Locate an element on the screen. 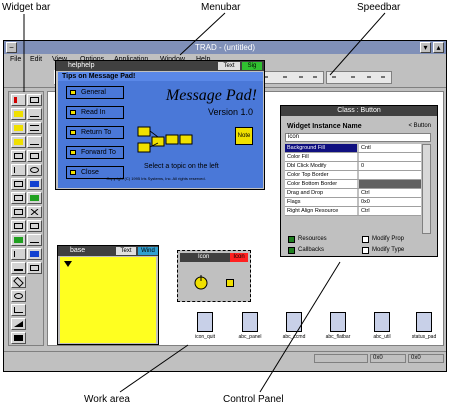 The width and height of the screenshot is (454, 406). property-row: Color Fill is located at coordinates (353, 157).